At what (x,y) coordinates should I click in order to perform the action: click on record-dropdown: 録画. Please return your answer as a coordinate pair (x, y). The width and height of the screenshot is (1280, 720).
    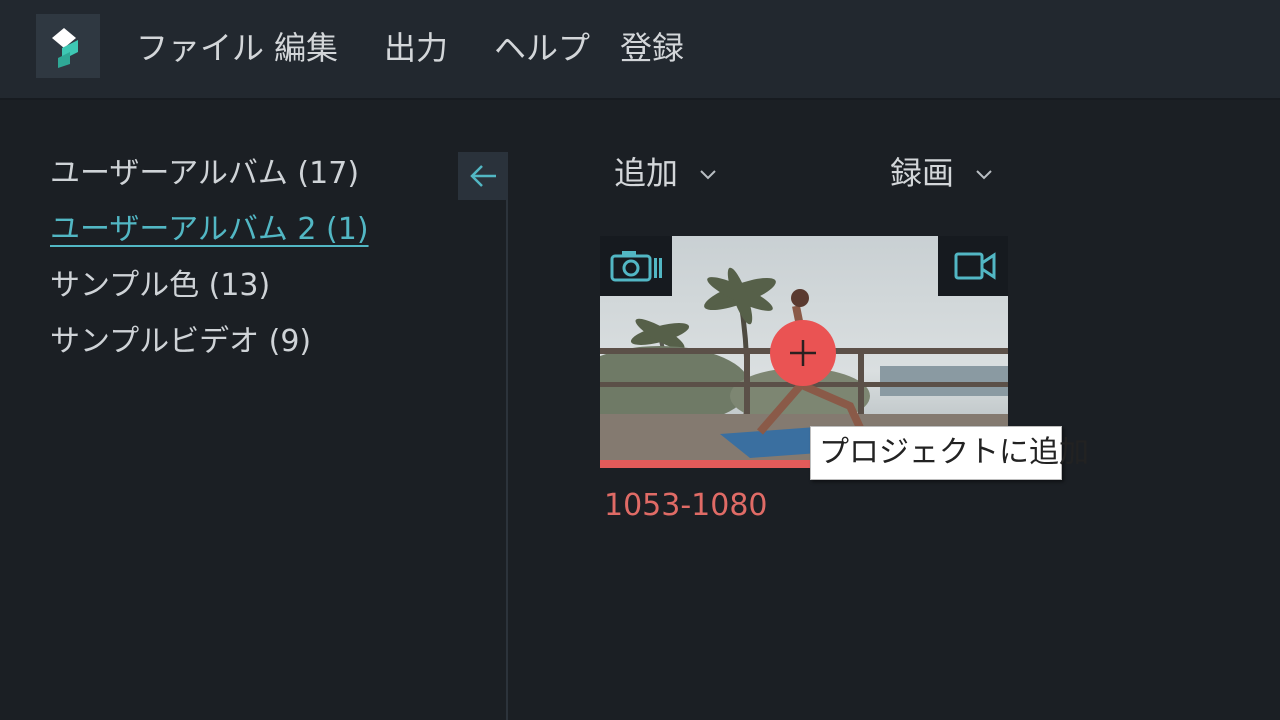
    Looking at the image, I should click on (942, 173).